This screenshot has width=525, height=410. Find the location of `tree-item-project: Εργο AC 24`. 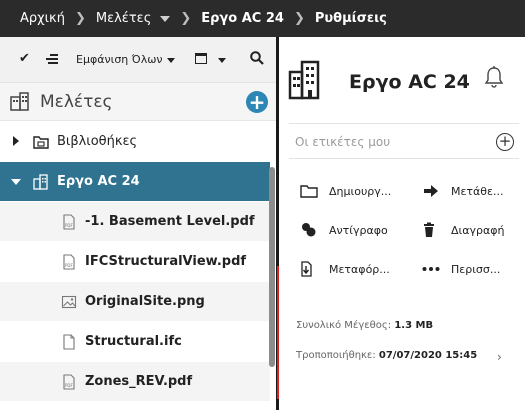

tree-item-project: Εργο AC 24 is located at coordinates (135, 182).